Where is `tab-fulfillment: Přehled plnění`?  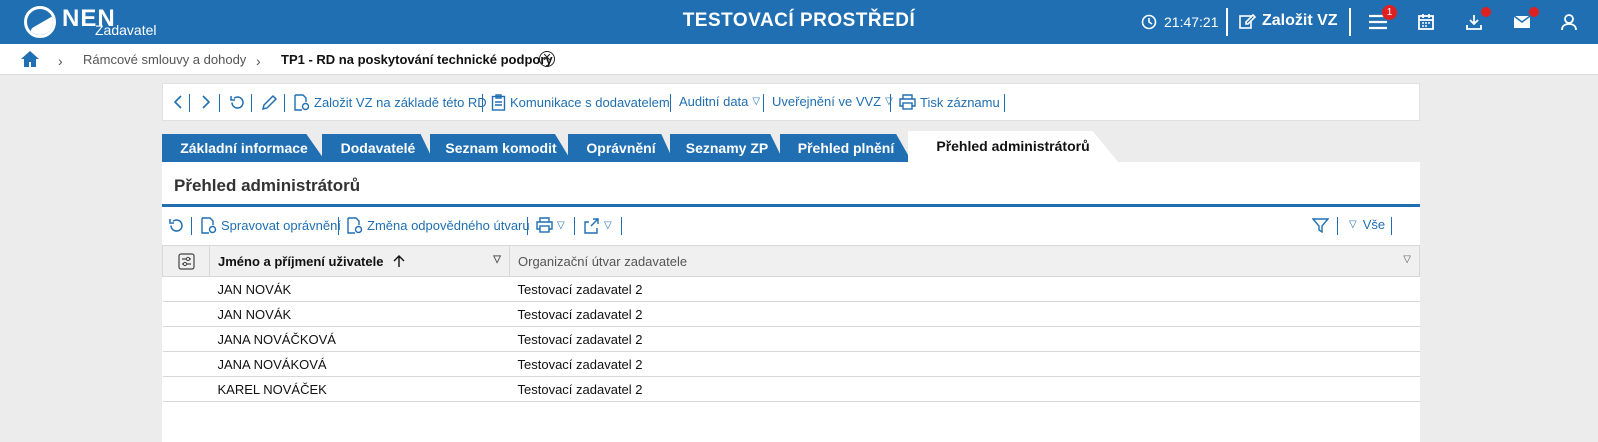
tab-fulfillment: Přehled plnění is located at coordinates (846, 148).